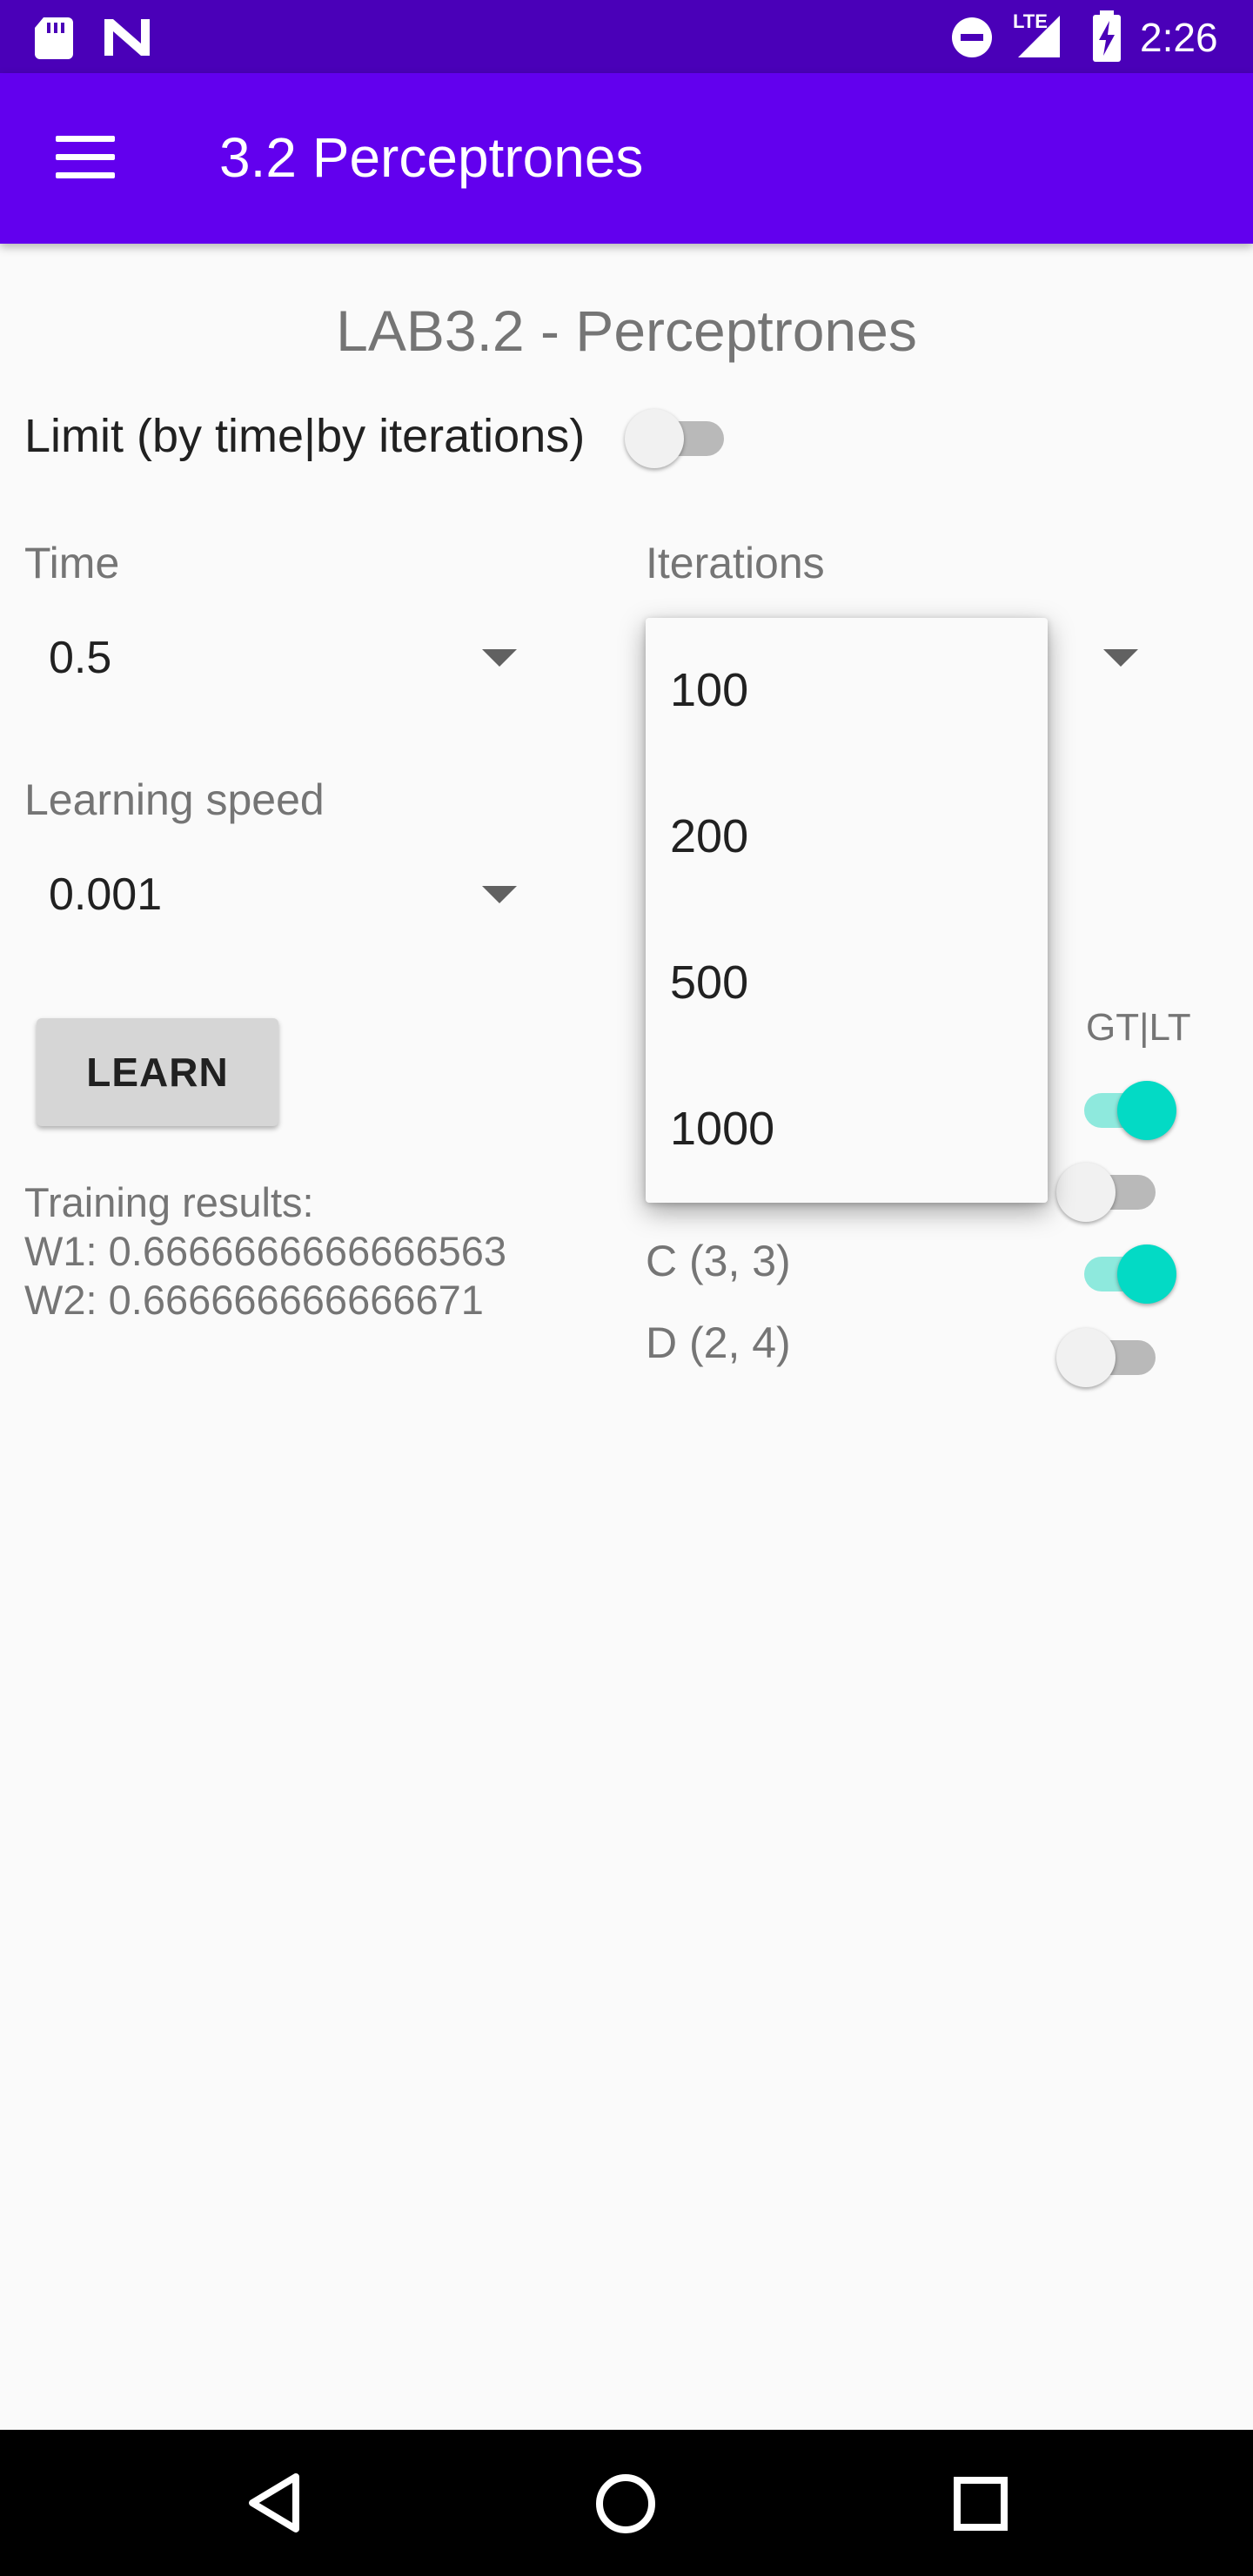  What do you see at coordinates (722, 1129) in the screenshot?
I see `dropdown-option-1000: 1000` at bounding box center [722, 1129].